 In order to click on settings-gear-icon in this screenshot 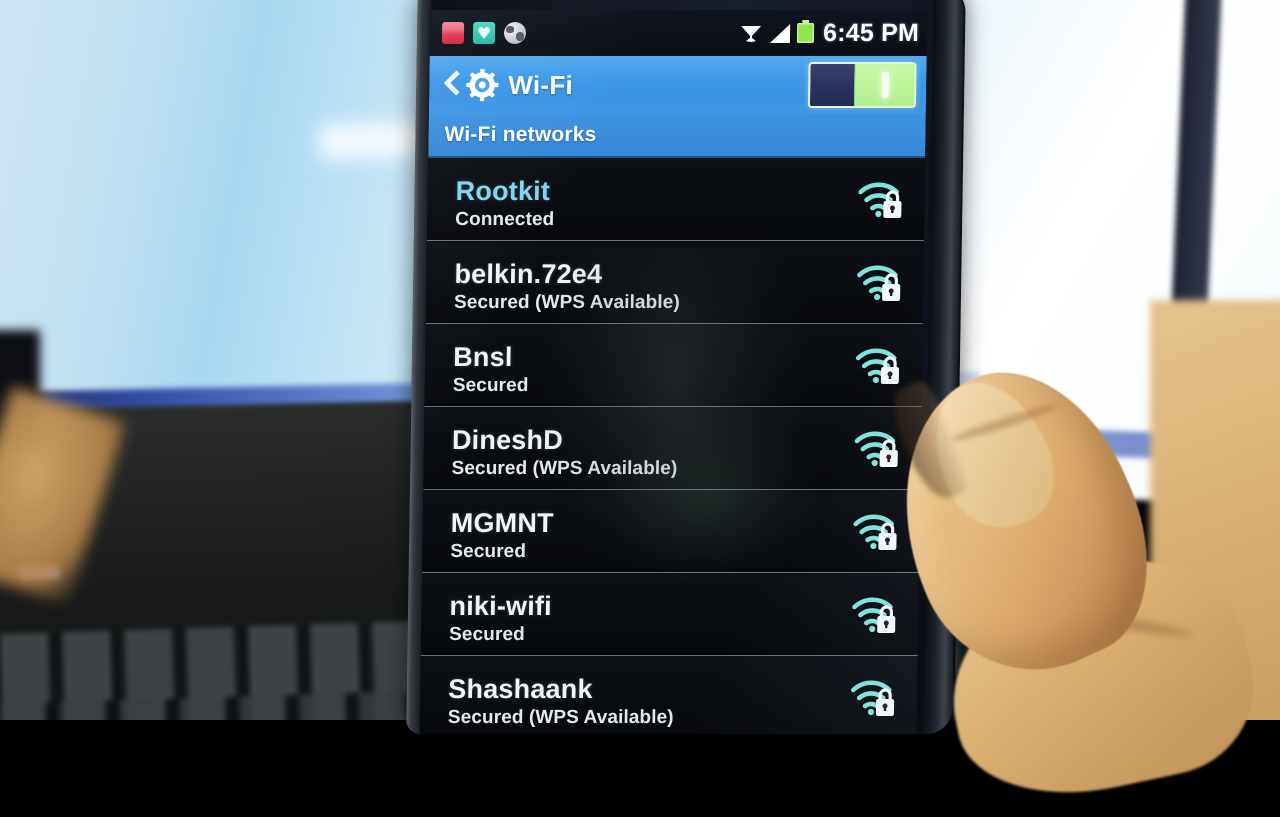, I will do `click(482, 85)`.